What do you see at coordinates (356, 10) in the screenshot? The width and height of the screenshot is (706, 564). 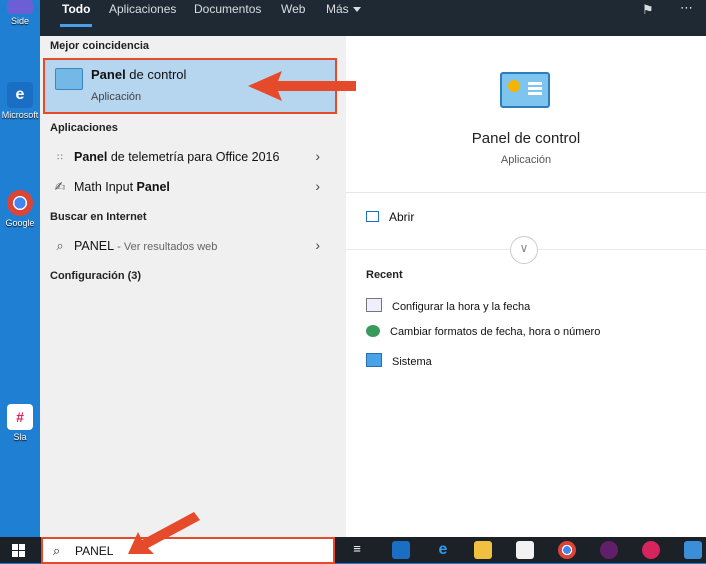 I see `chevron-down-icon` at bounding box center [356, 10].